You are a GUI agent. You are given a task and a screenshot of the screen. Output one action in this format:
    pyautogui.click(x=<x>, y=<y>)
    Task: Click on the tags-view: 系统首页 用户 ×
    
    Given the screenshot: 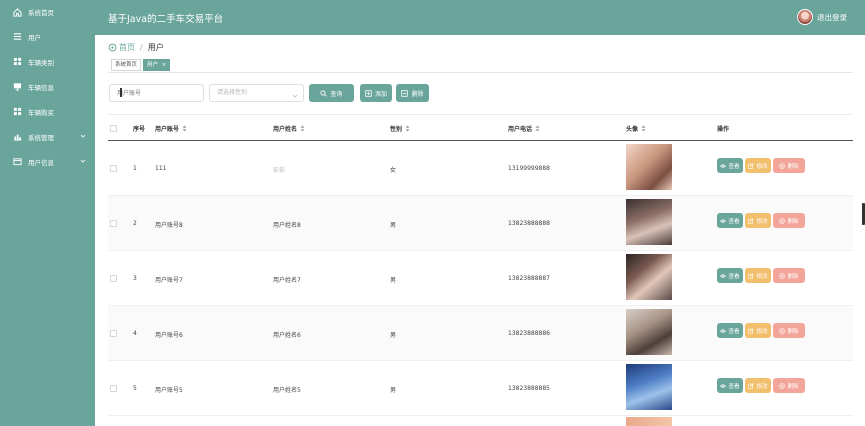 What is the action you would take?
    pyautogui.click(x=480, y=66)
    